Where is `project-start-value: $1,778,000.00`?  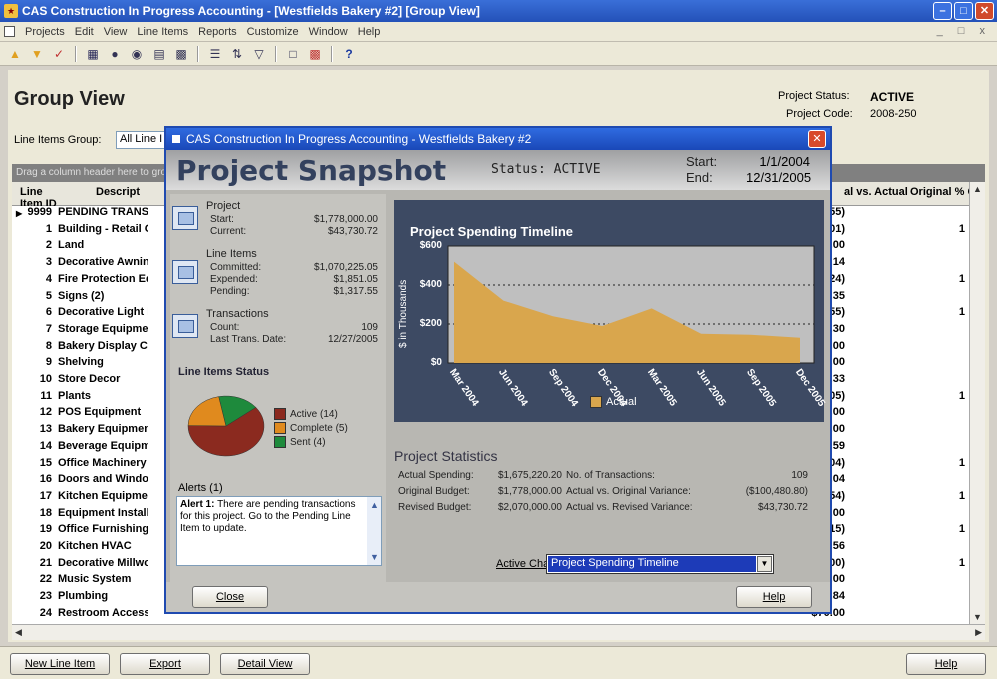
project-start-value: $1,778,000.00 is located at coordinates (346, 219).